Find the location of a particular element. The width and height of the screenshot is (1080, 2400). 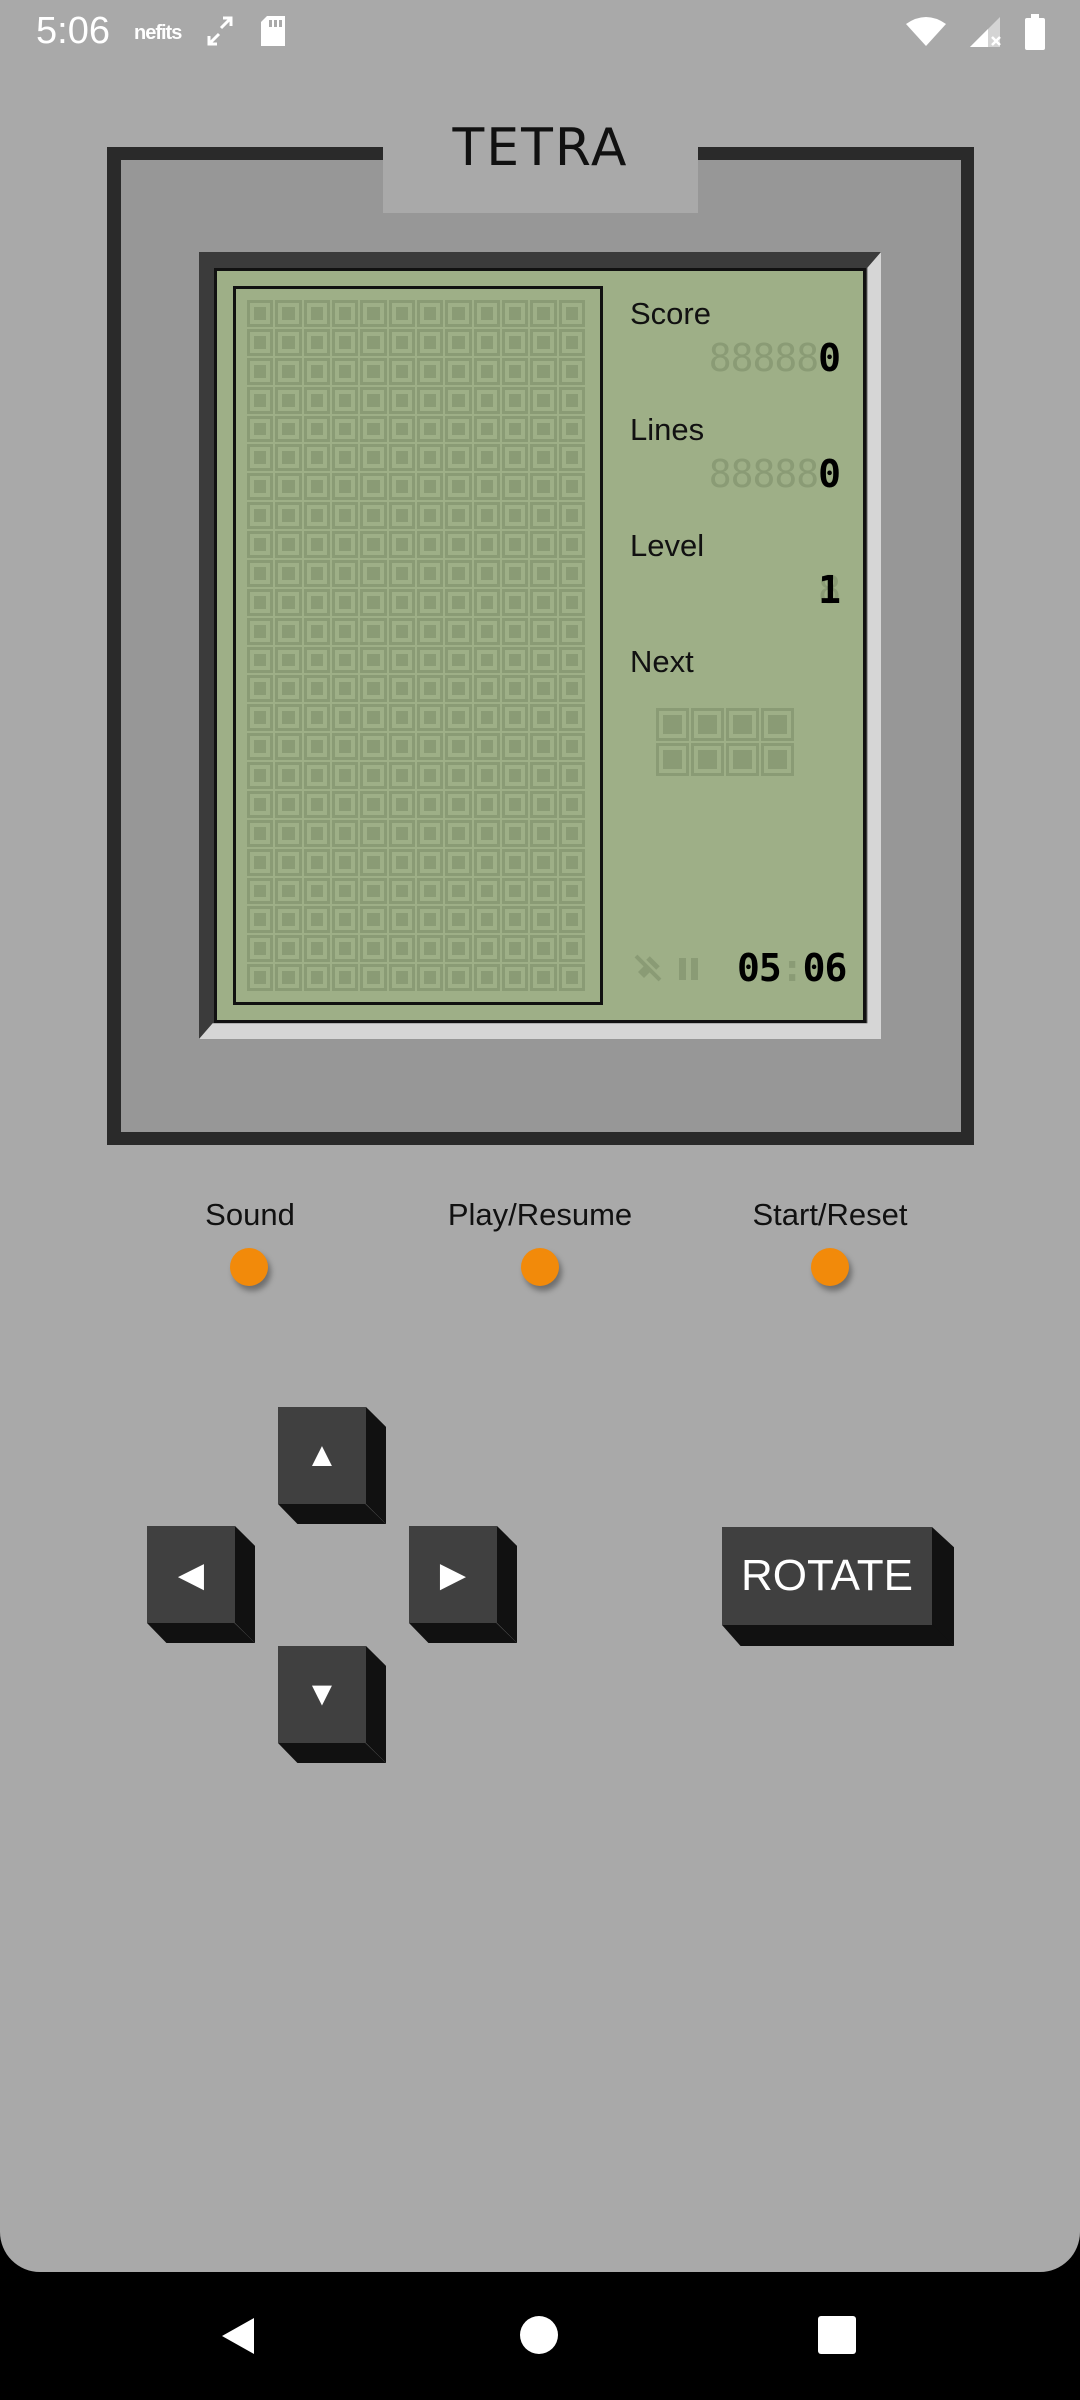

start-reset-button is located at coordinates (830, 1267).